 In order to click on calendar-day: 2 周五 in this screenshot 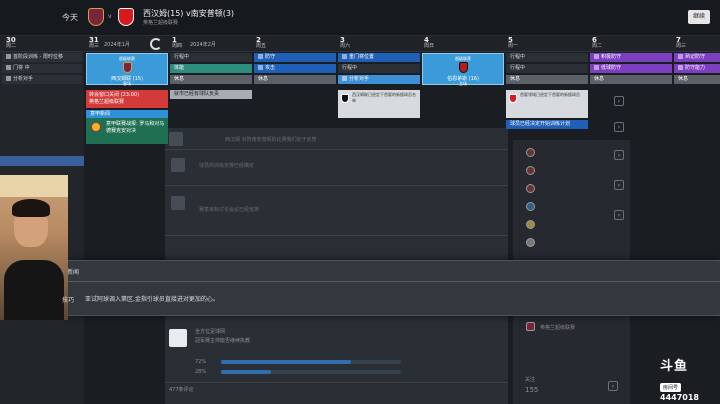, I will do `click(261, 43)`.